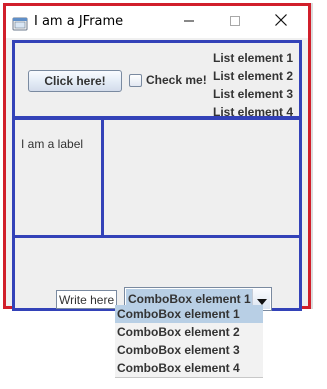 The height and width of the screenshot is (389, 327). What do you see at coordinates (86, 299) in the screenshot?
I see `write-here-textfield` at bounding box center [86, 299].